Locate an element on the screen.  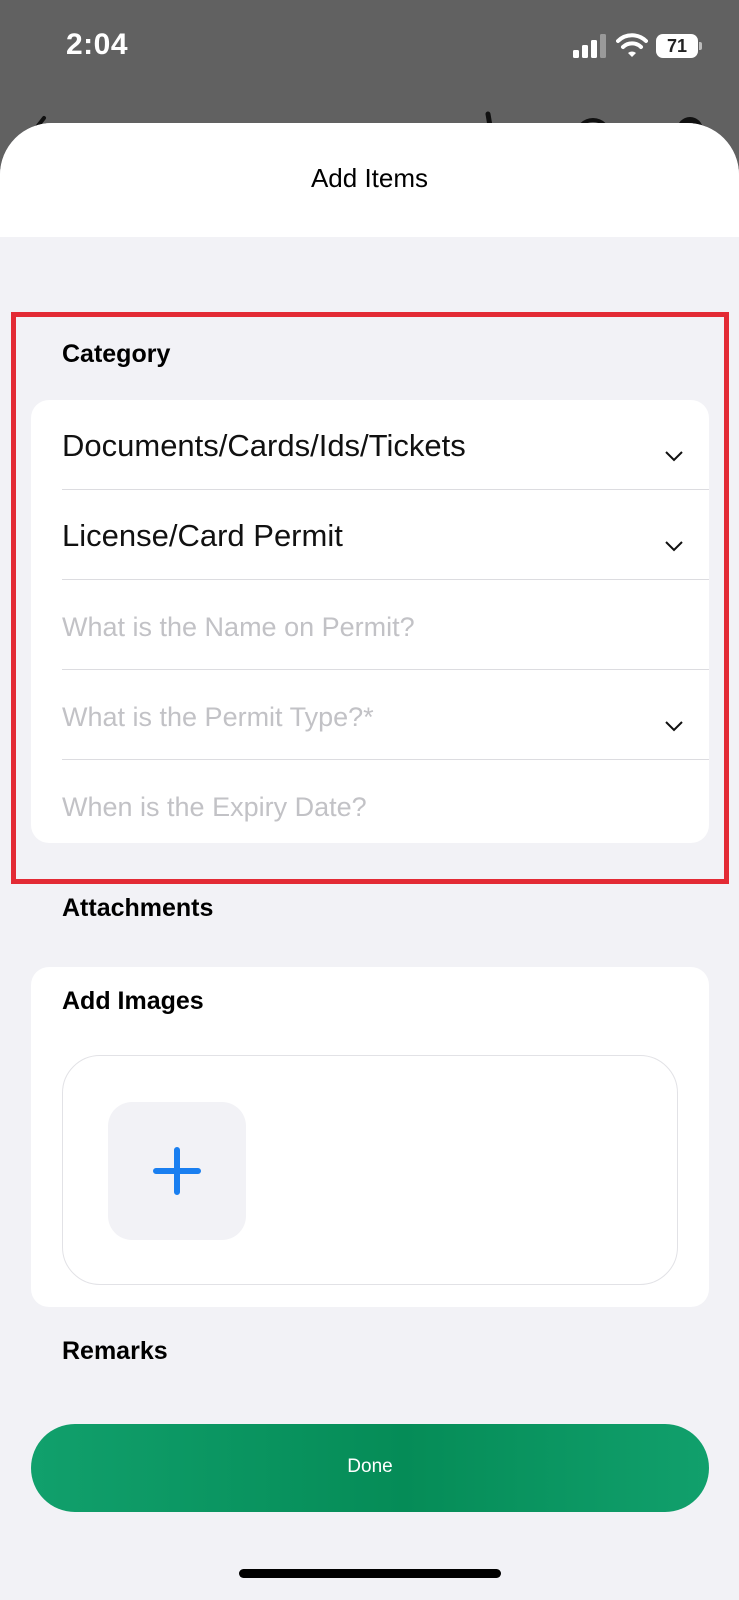
permit-type-placeholder: What is the Permit Type?* is located at coordinates (218, 717).